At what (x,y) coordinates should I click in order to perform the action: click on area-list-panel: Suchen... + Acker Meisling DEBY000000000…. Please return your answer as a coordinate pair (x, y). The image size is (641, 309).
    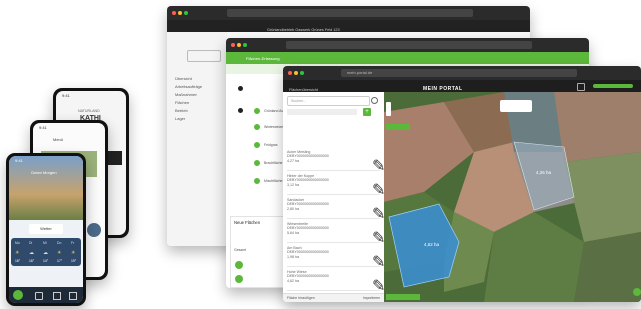
    Looking at the image, I should click on (334, 197).